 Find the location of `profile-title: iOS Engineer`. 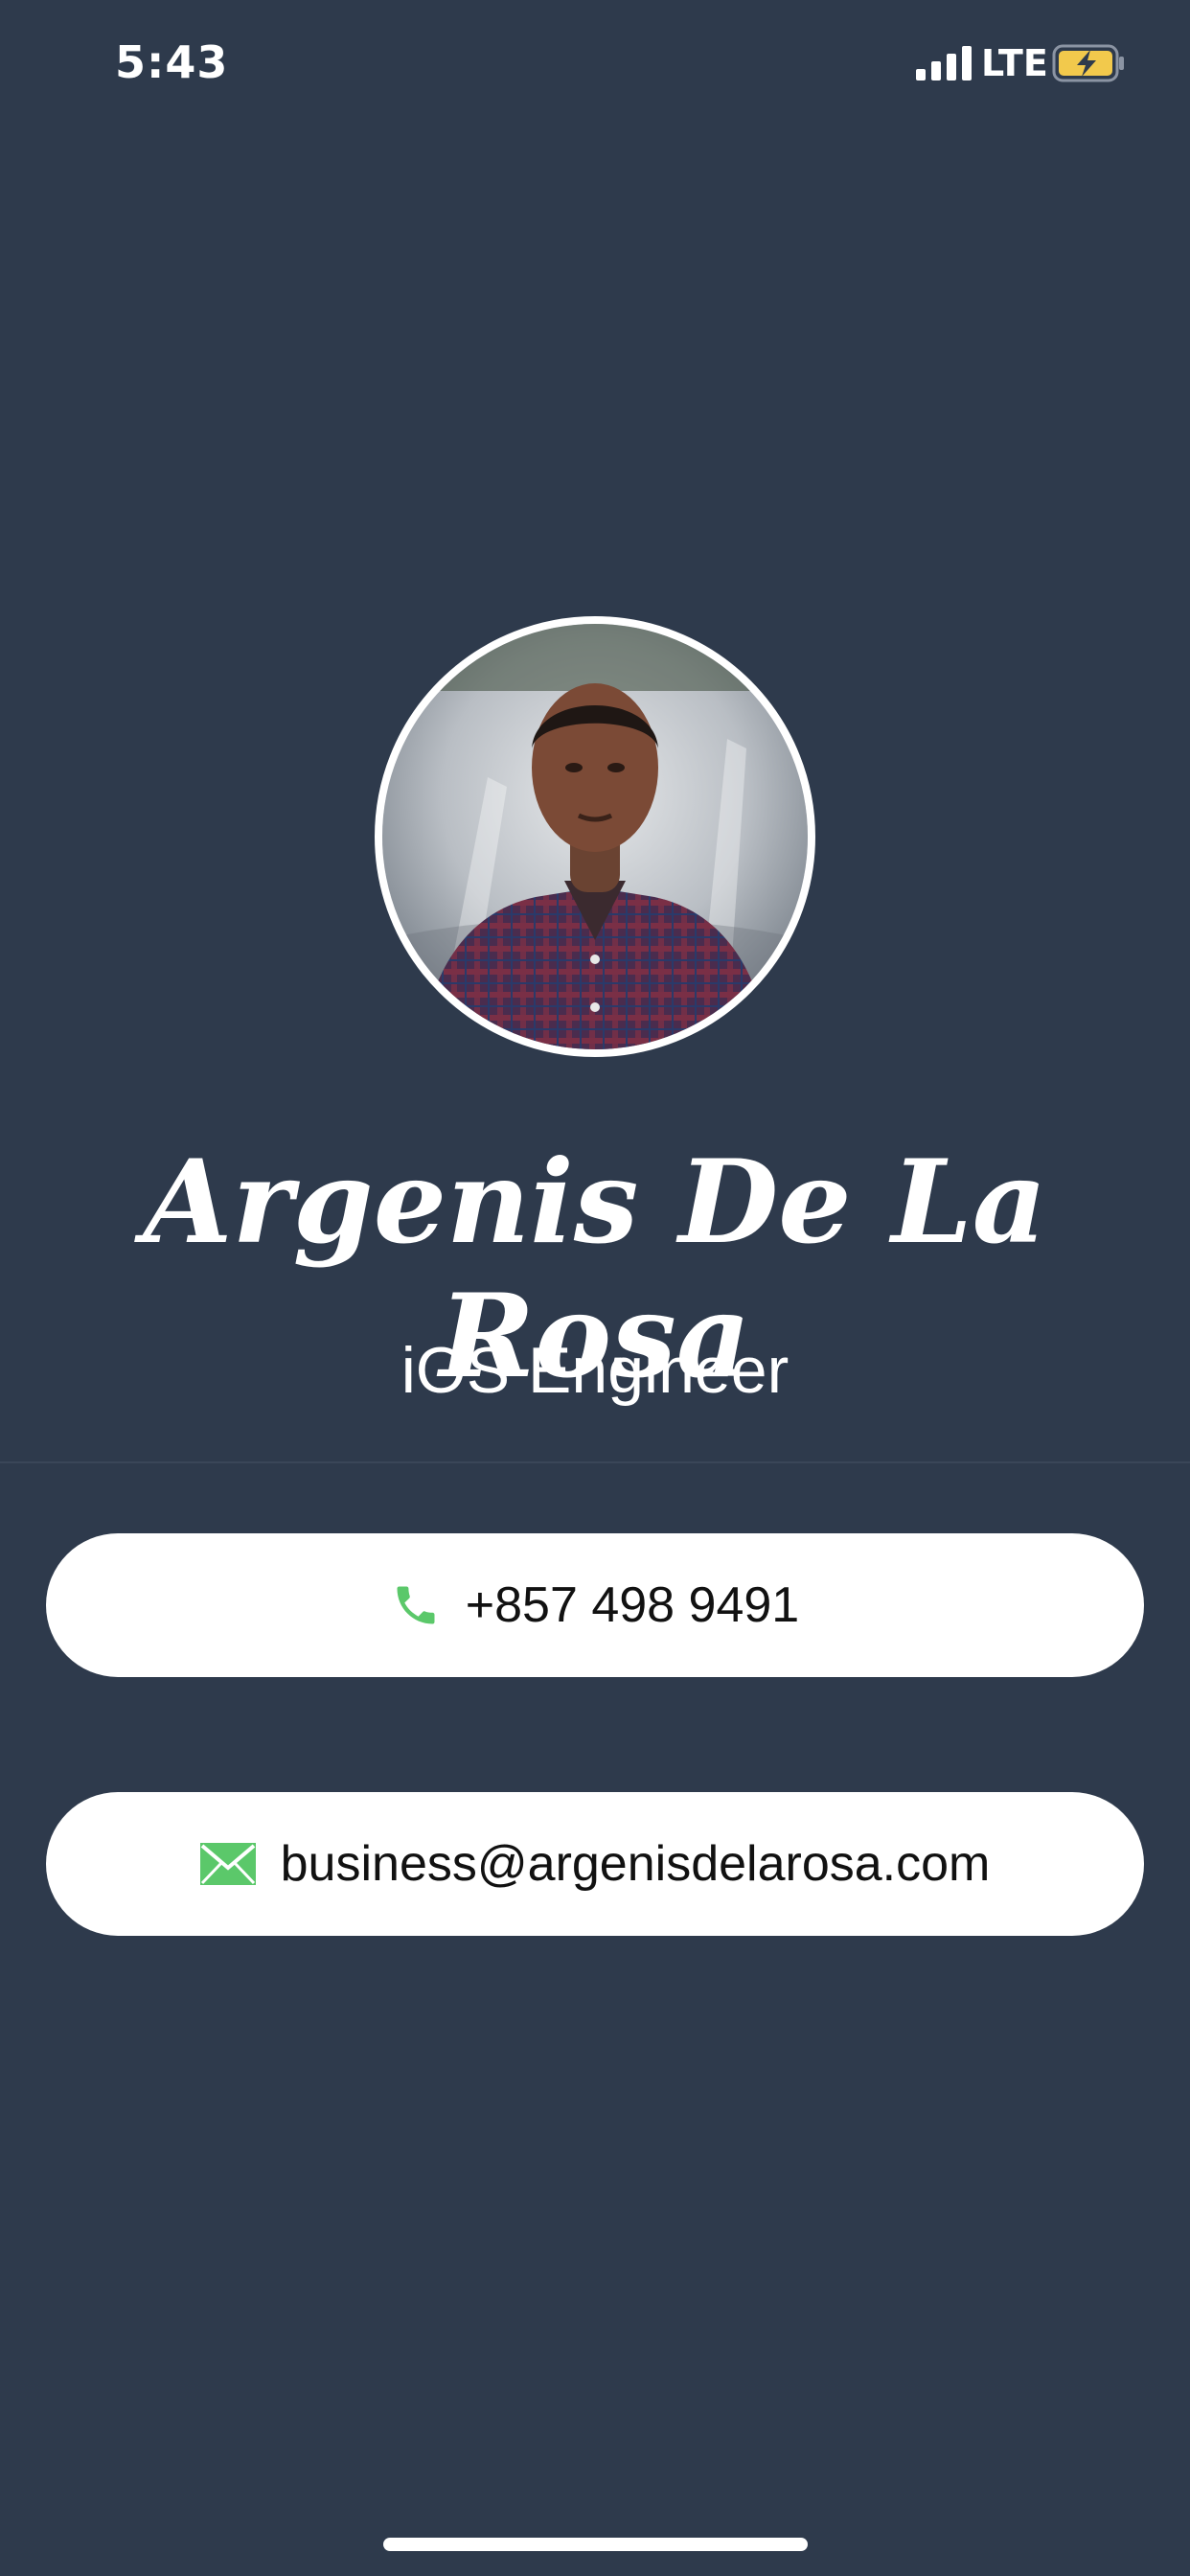

profile-title: iOS Engineer is located at coordinates (595, 1370).